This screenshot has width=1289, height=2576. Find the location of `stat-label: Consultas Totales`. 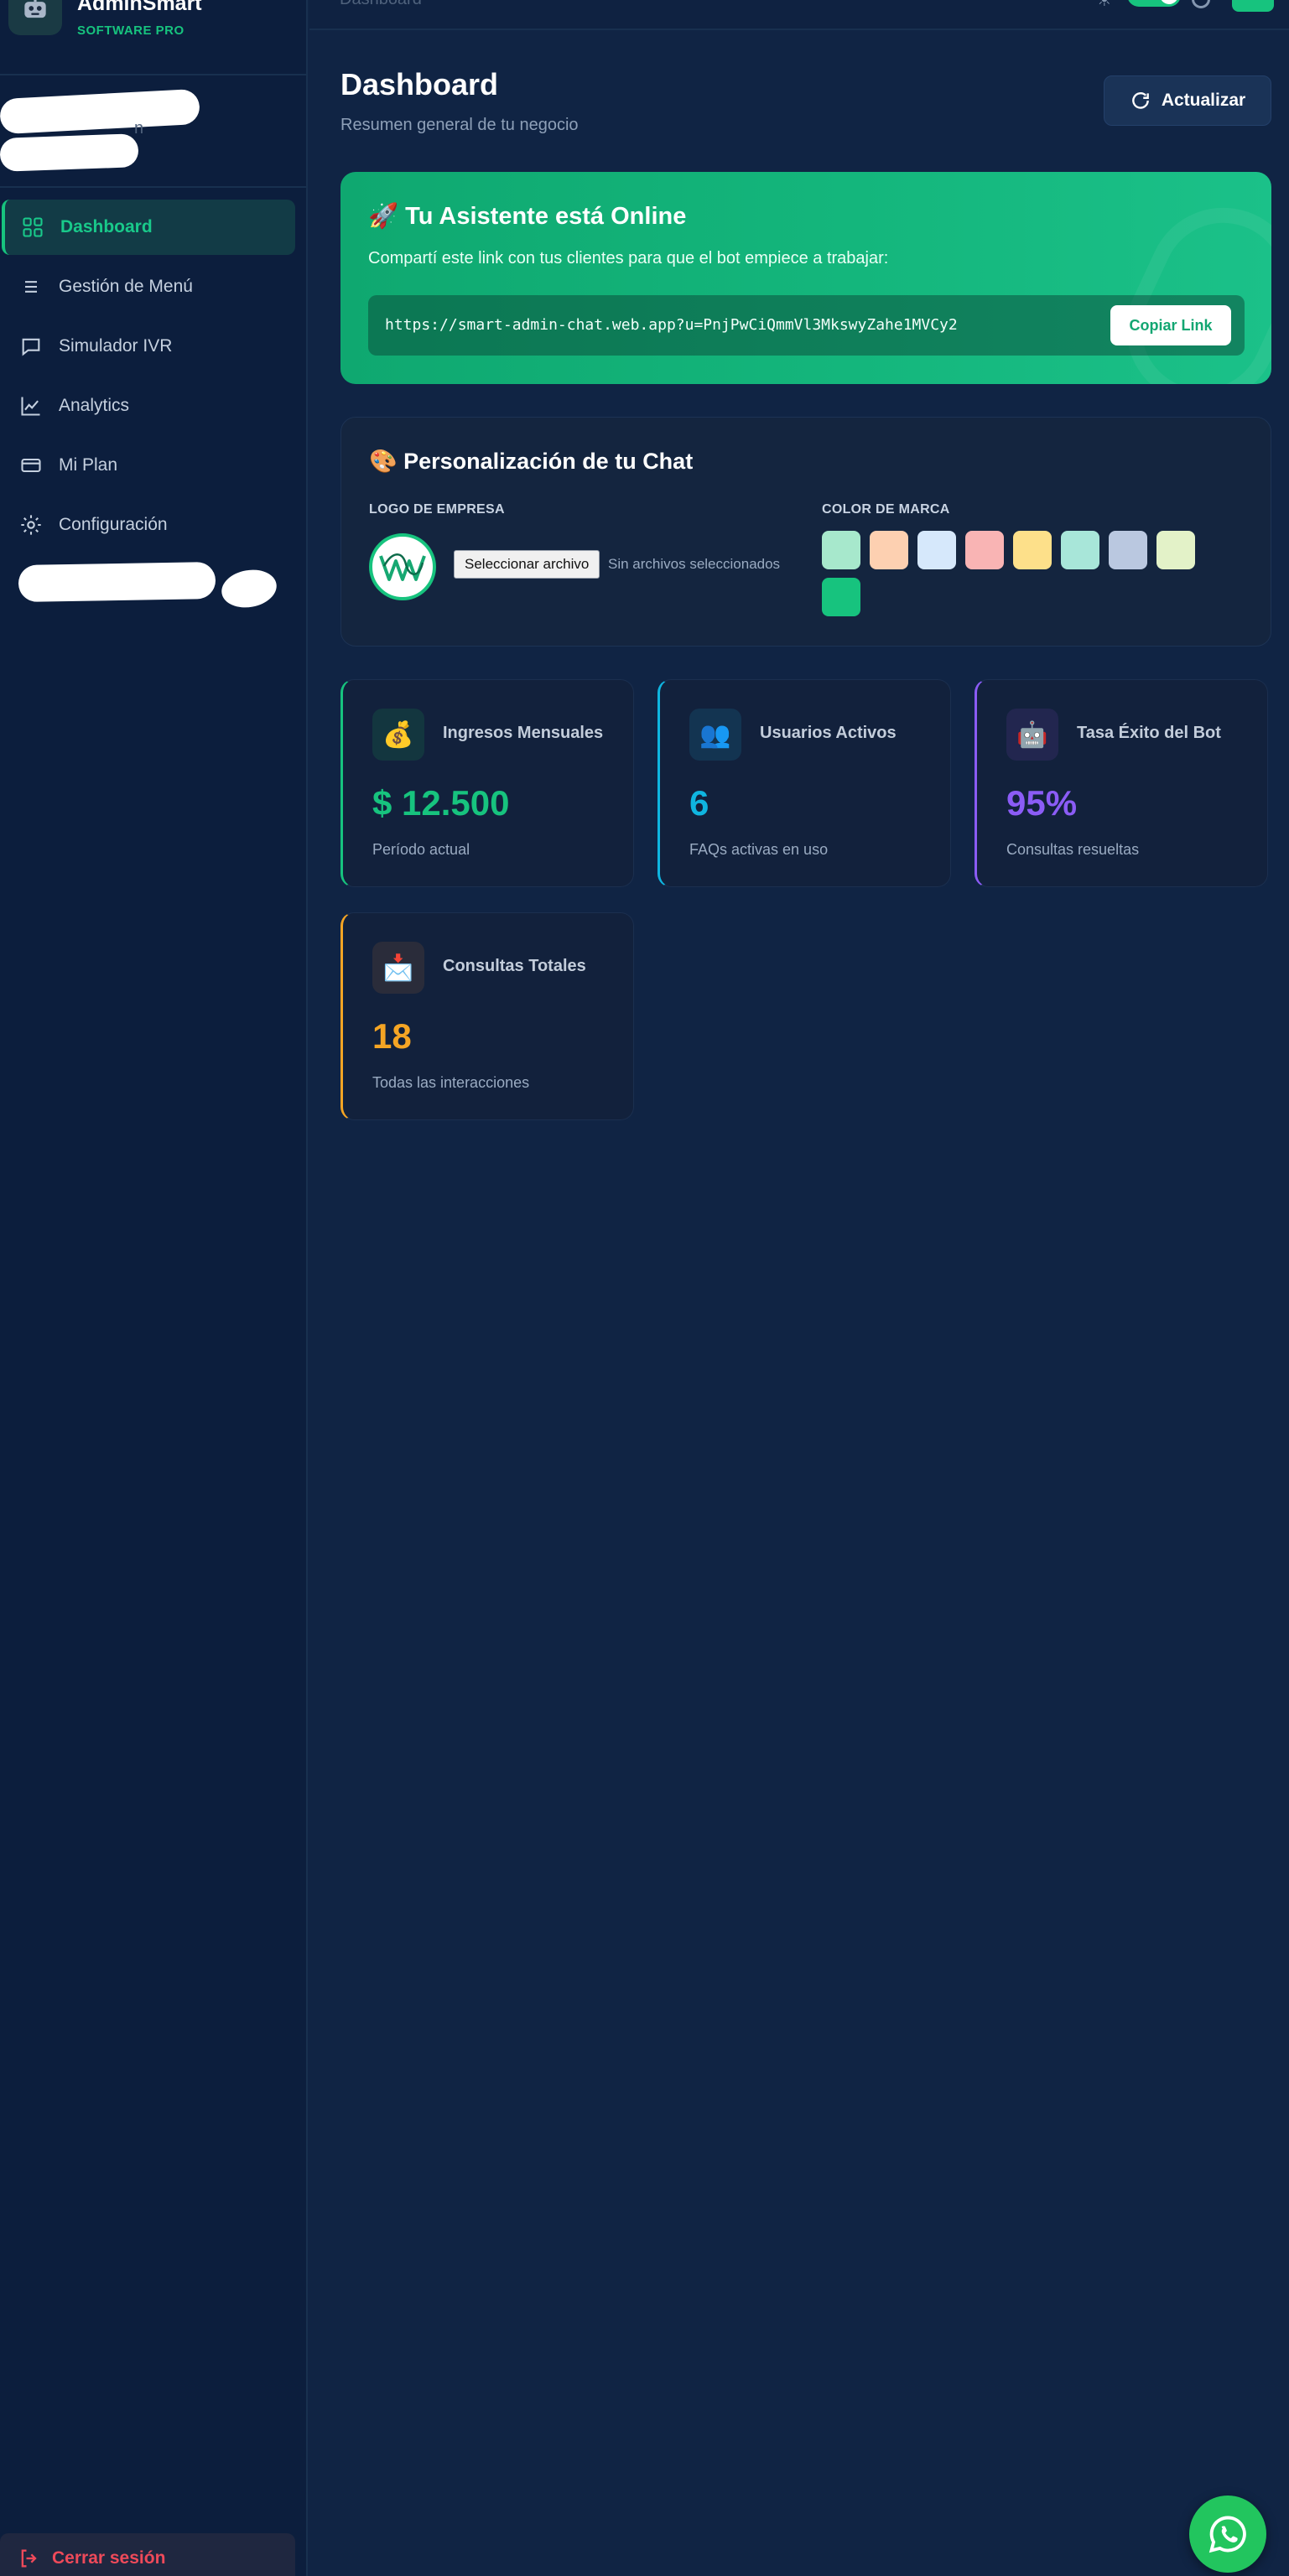

stat-label: Consultas Totales is located at coordinates (514, 966).